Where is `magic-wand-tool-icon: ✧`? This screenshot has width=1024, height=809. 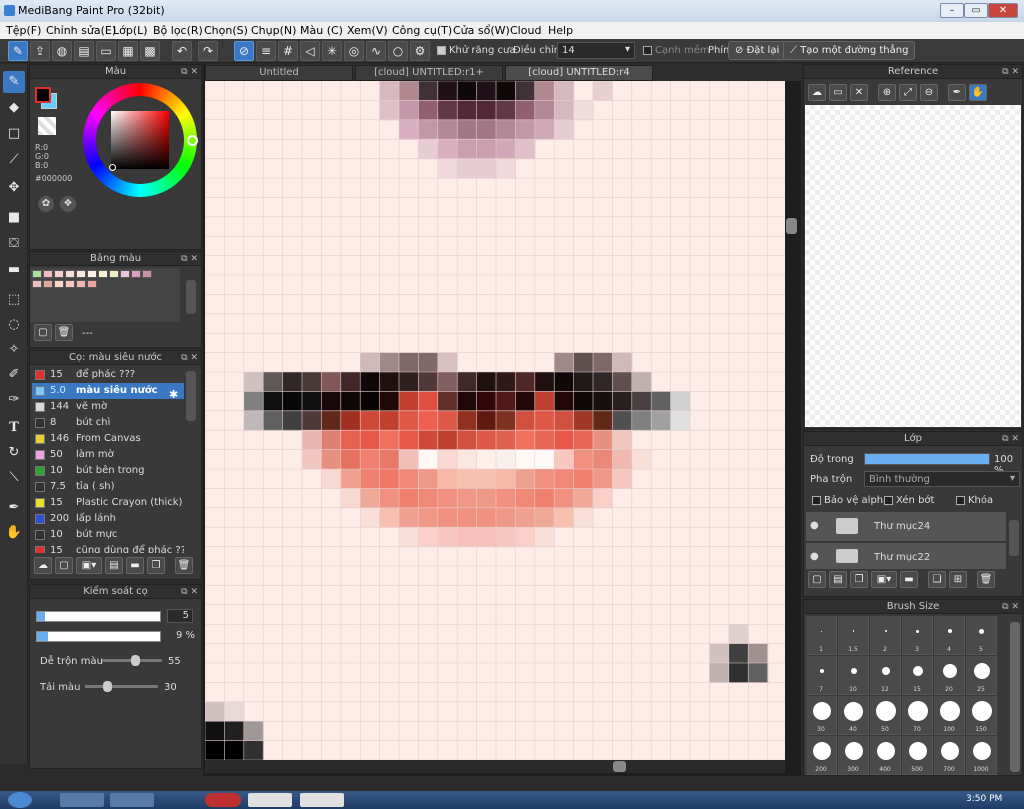
magic-wand-tool-icon: ✧ is located at coordinates (14, 350).